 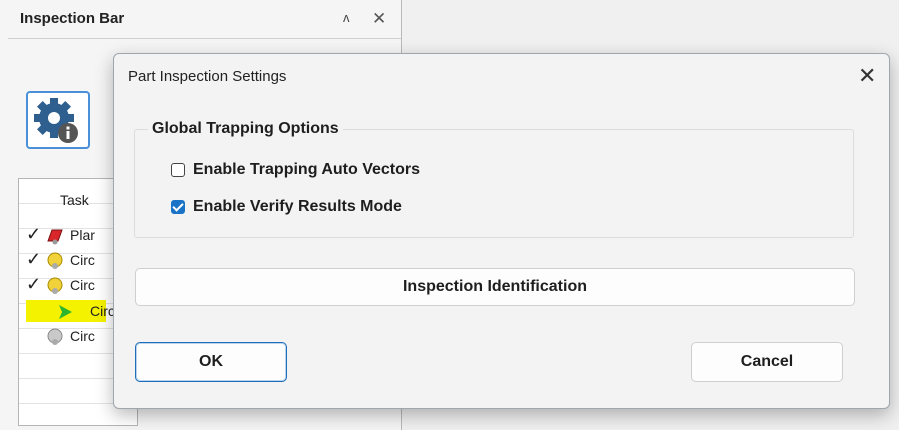 I want to click on plane-icon, so click(x=55, y=237).